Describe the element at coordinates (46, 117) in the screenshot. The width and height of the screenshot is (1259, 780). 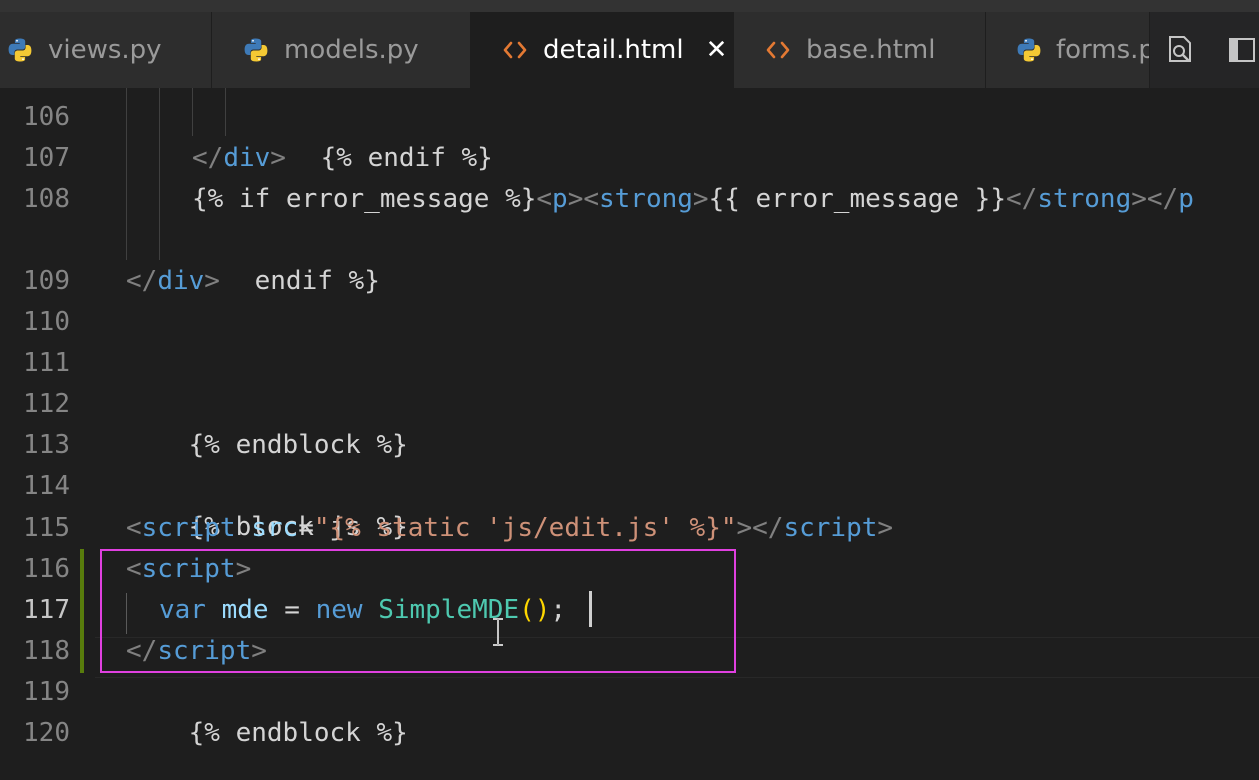
I see `line-number: 106` at that location.